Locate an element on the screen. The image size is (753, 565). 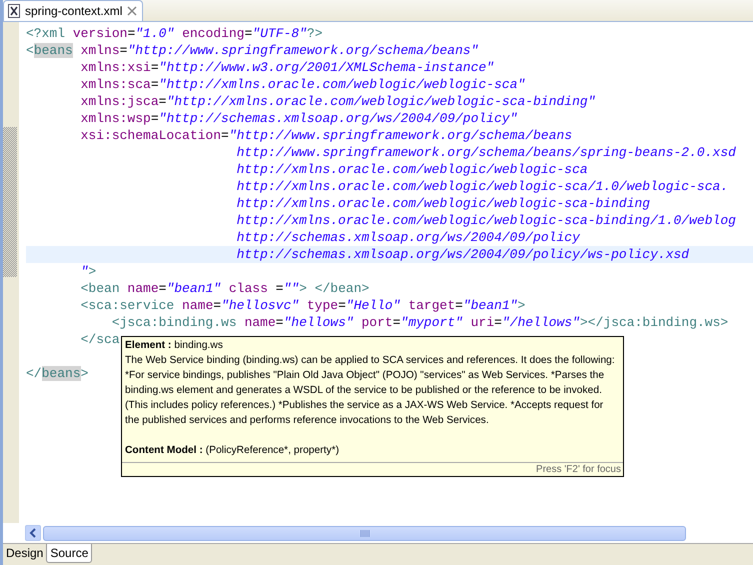
code-line: http://schemas.xmlsoap.org/ws/2004/09/policy/ws-policy.xsd is located at coordinates (463, 254).